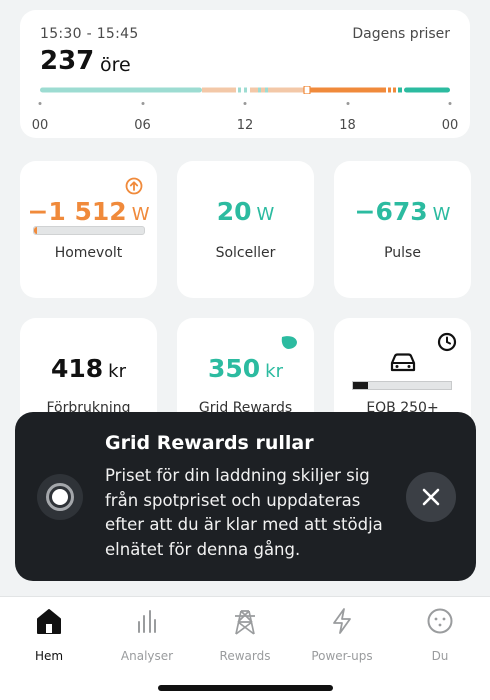  I want to click on solar-unit: W, so click(265, 214).